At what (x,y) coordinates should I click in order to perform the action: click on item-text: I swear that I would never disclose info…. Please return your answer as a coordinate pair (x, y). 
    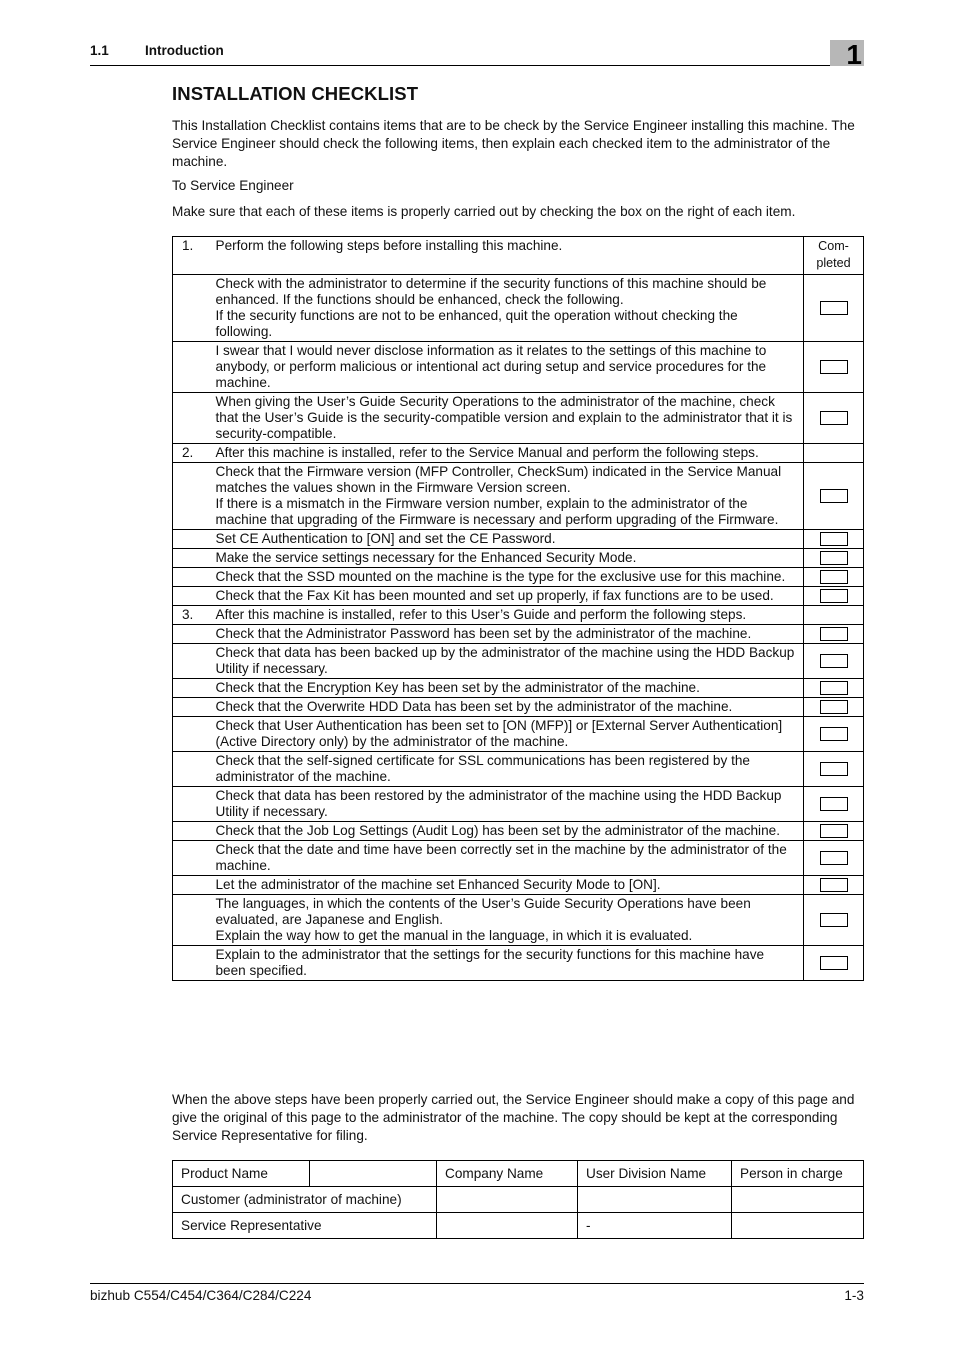
    Looking at the image, I should click on (505, 367).